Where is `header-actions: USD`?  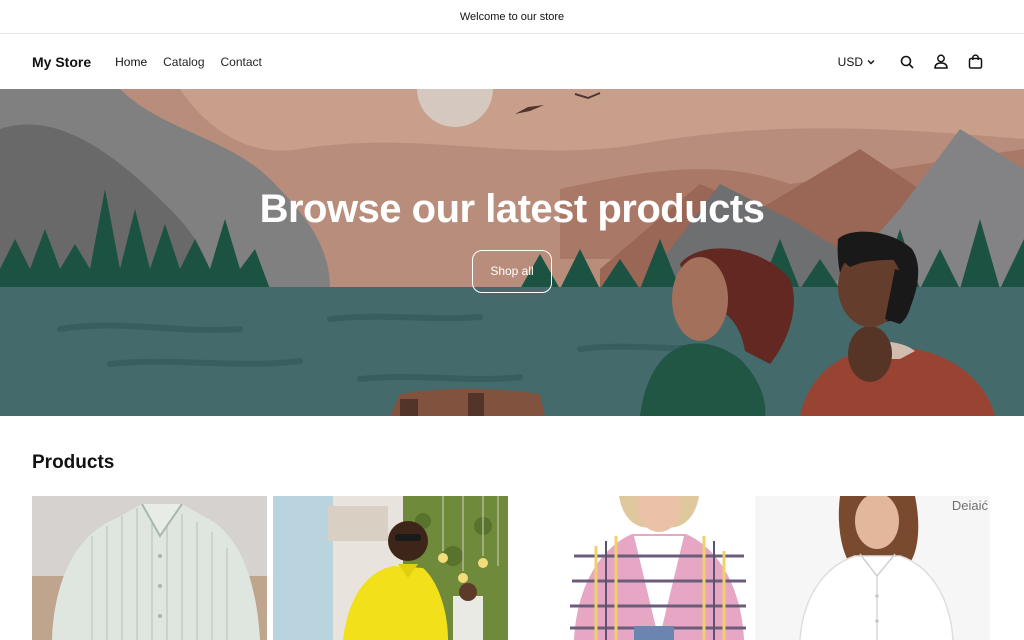
header-actions: USD is located at coordinates (915, 62).